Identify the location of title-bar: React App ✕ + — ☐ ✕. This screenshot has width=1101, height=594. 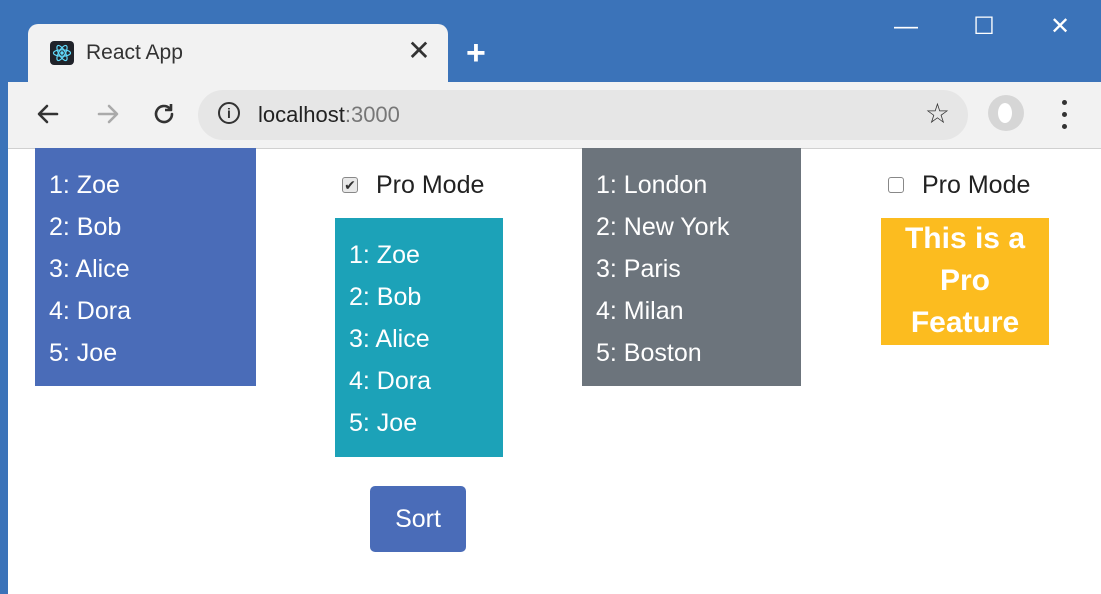
(554, 41).